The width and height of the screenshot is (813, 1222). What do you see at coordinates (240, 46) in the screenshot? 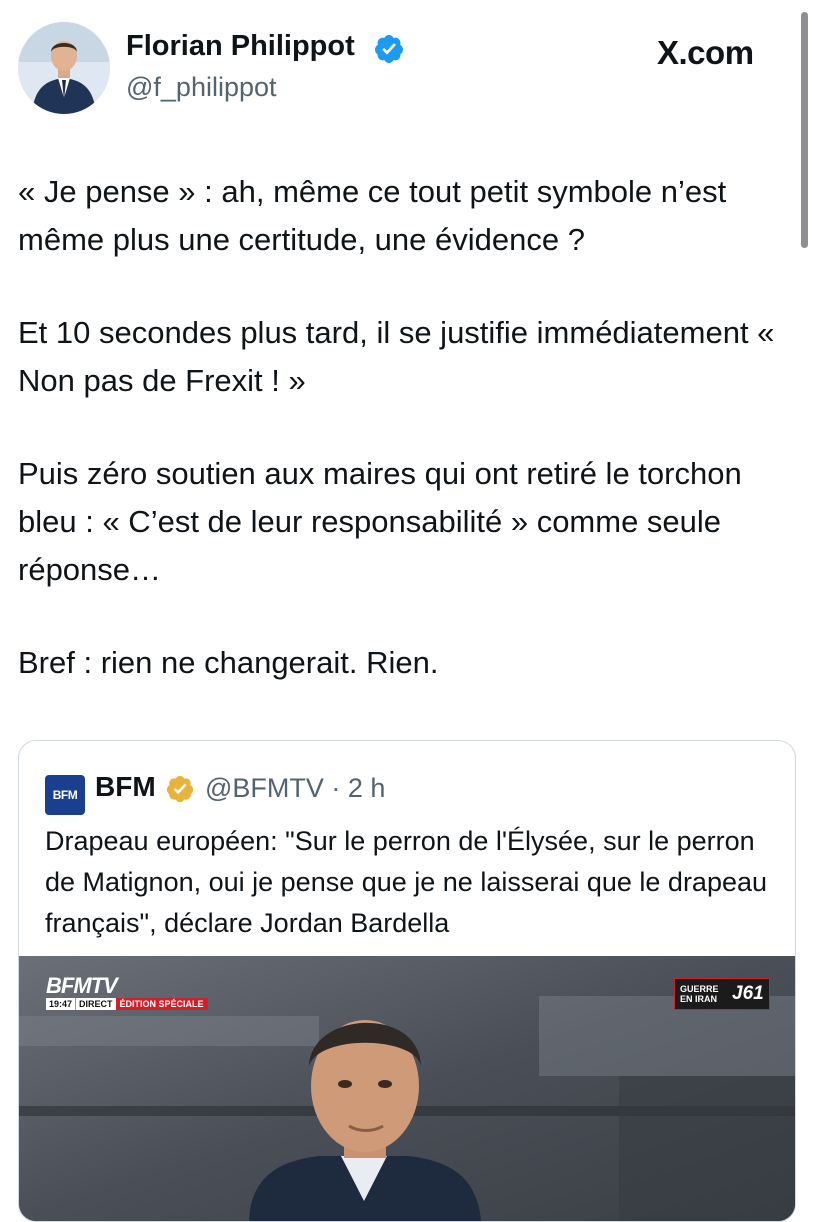
I see `author-name: Florian Philippot` at bounding box center [240, 46].